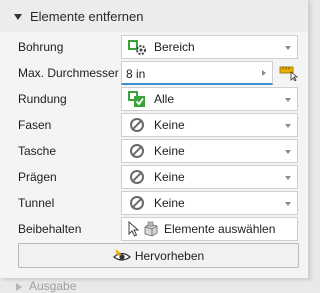 The height and width of the screenshot is (293, 320). What do you see at coordinates (68, 73) in the screenshot?
I see `max-durchmesser-label: Max. Durchmesser` at bounding box center [68, 73].